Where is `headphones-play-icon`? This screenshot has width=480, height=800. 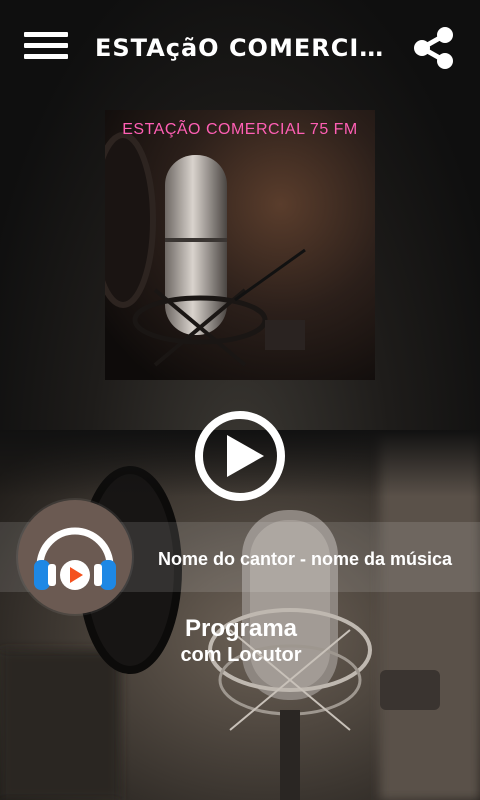 headphones-play-icon is located at coordinates (75, 558).